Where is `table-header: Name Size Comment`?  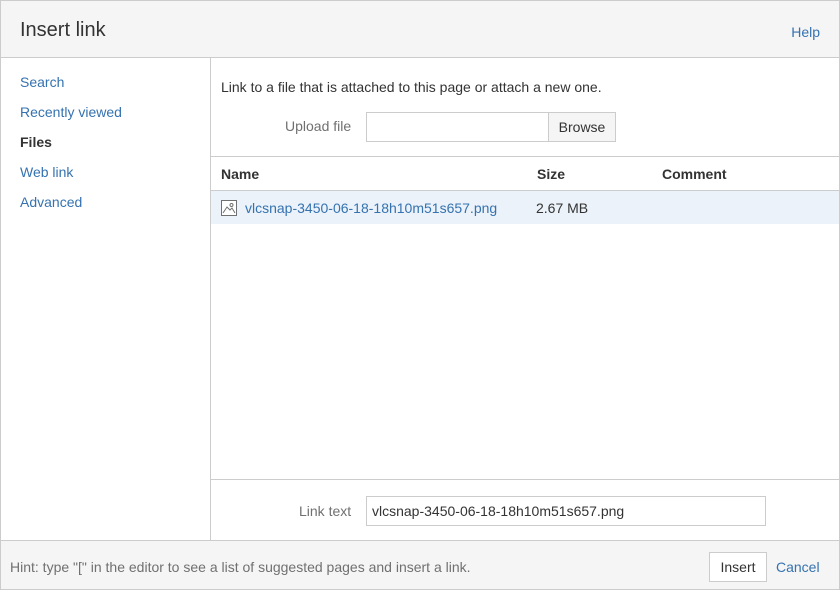 table-header: Name Size Comment is located at coordinates (525, 173).